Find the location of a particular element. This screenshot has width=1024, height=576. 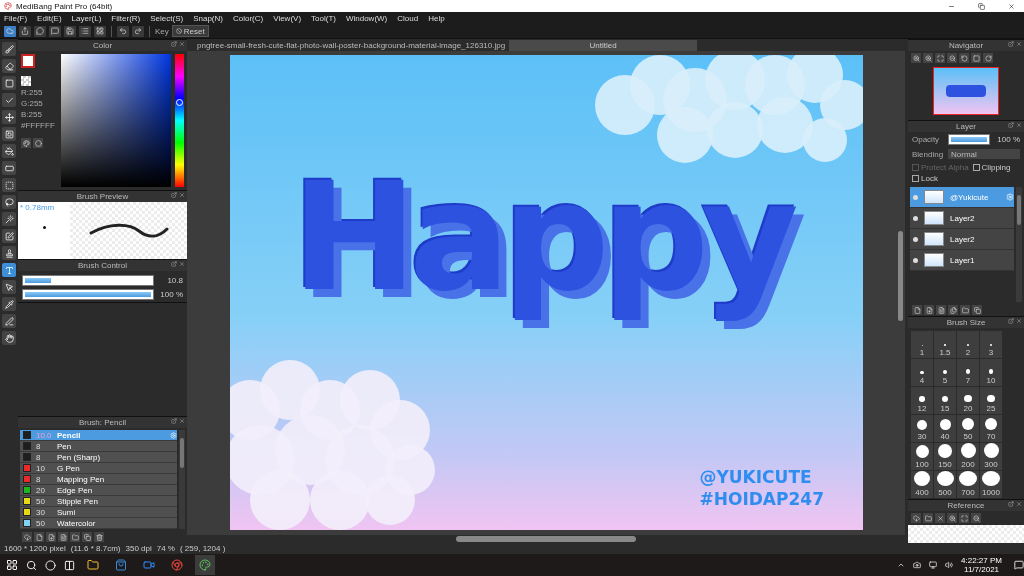

brush-size-button: 200 is located at coordinates (968, 456).